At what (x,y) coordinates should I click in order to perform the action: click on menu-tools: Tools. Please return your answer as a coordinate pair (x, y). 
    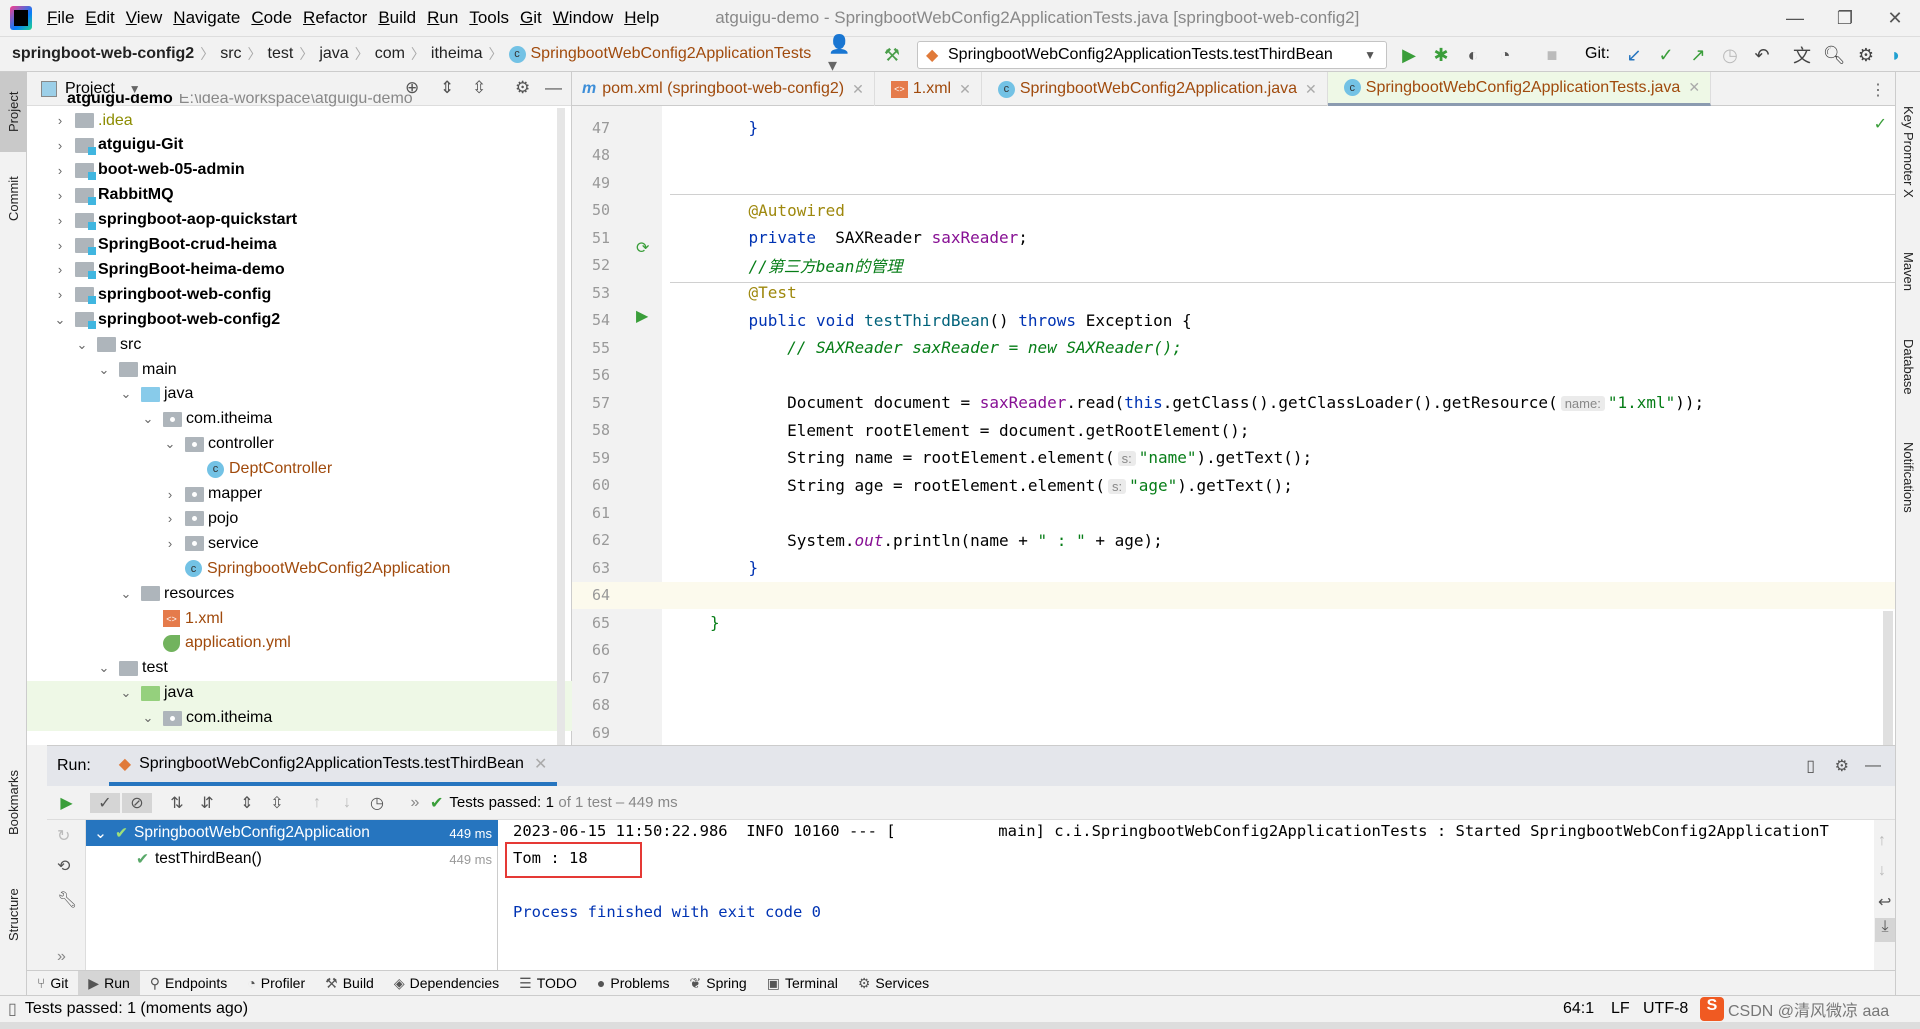
    Looking at the image, I should click on (491, 18).